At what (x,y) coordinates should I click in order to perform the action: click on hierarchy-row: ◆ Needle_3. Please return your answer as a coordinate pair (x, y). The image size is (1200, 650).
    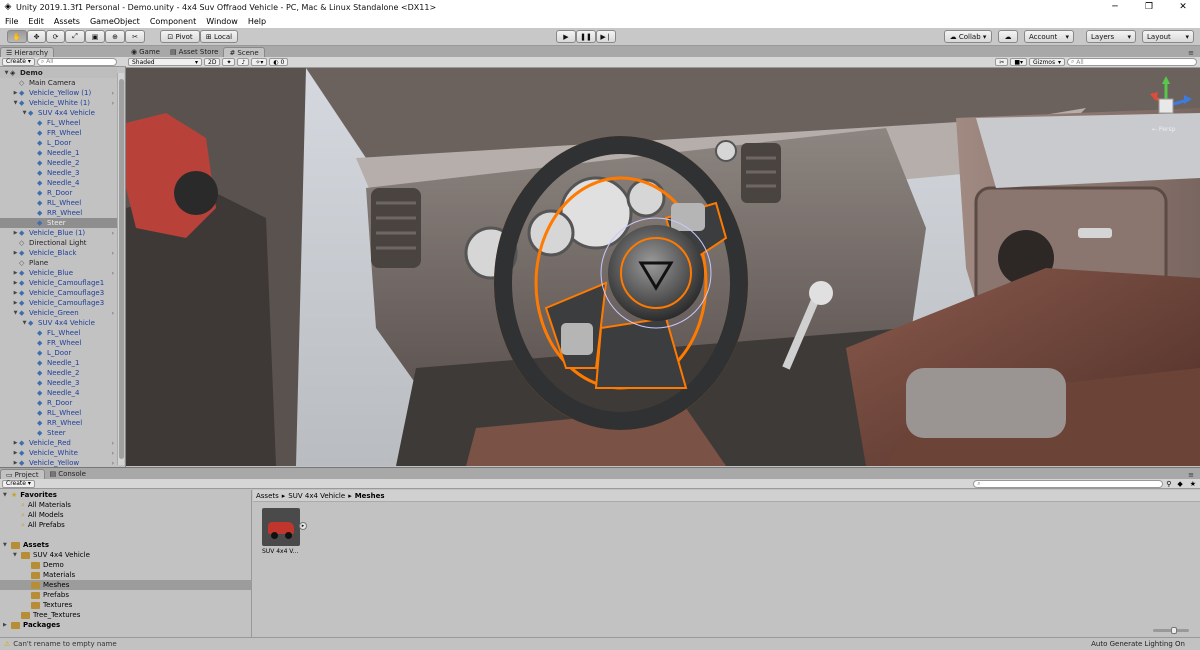
    Looking at the image, I should click on (58, 173).